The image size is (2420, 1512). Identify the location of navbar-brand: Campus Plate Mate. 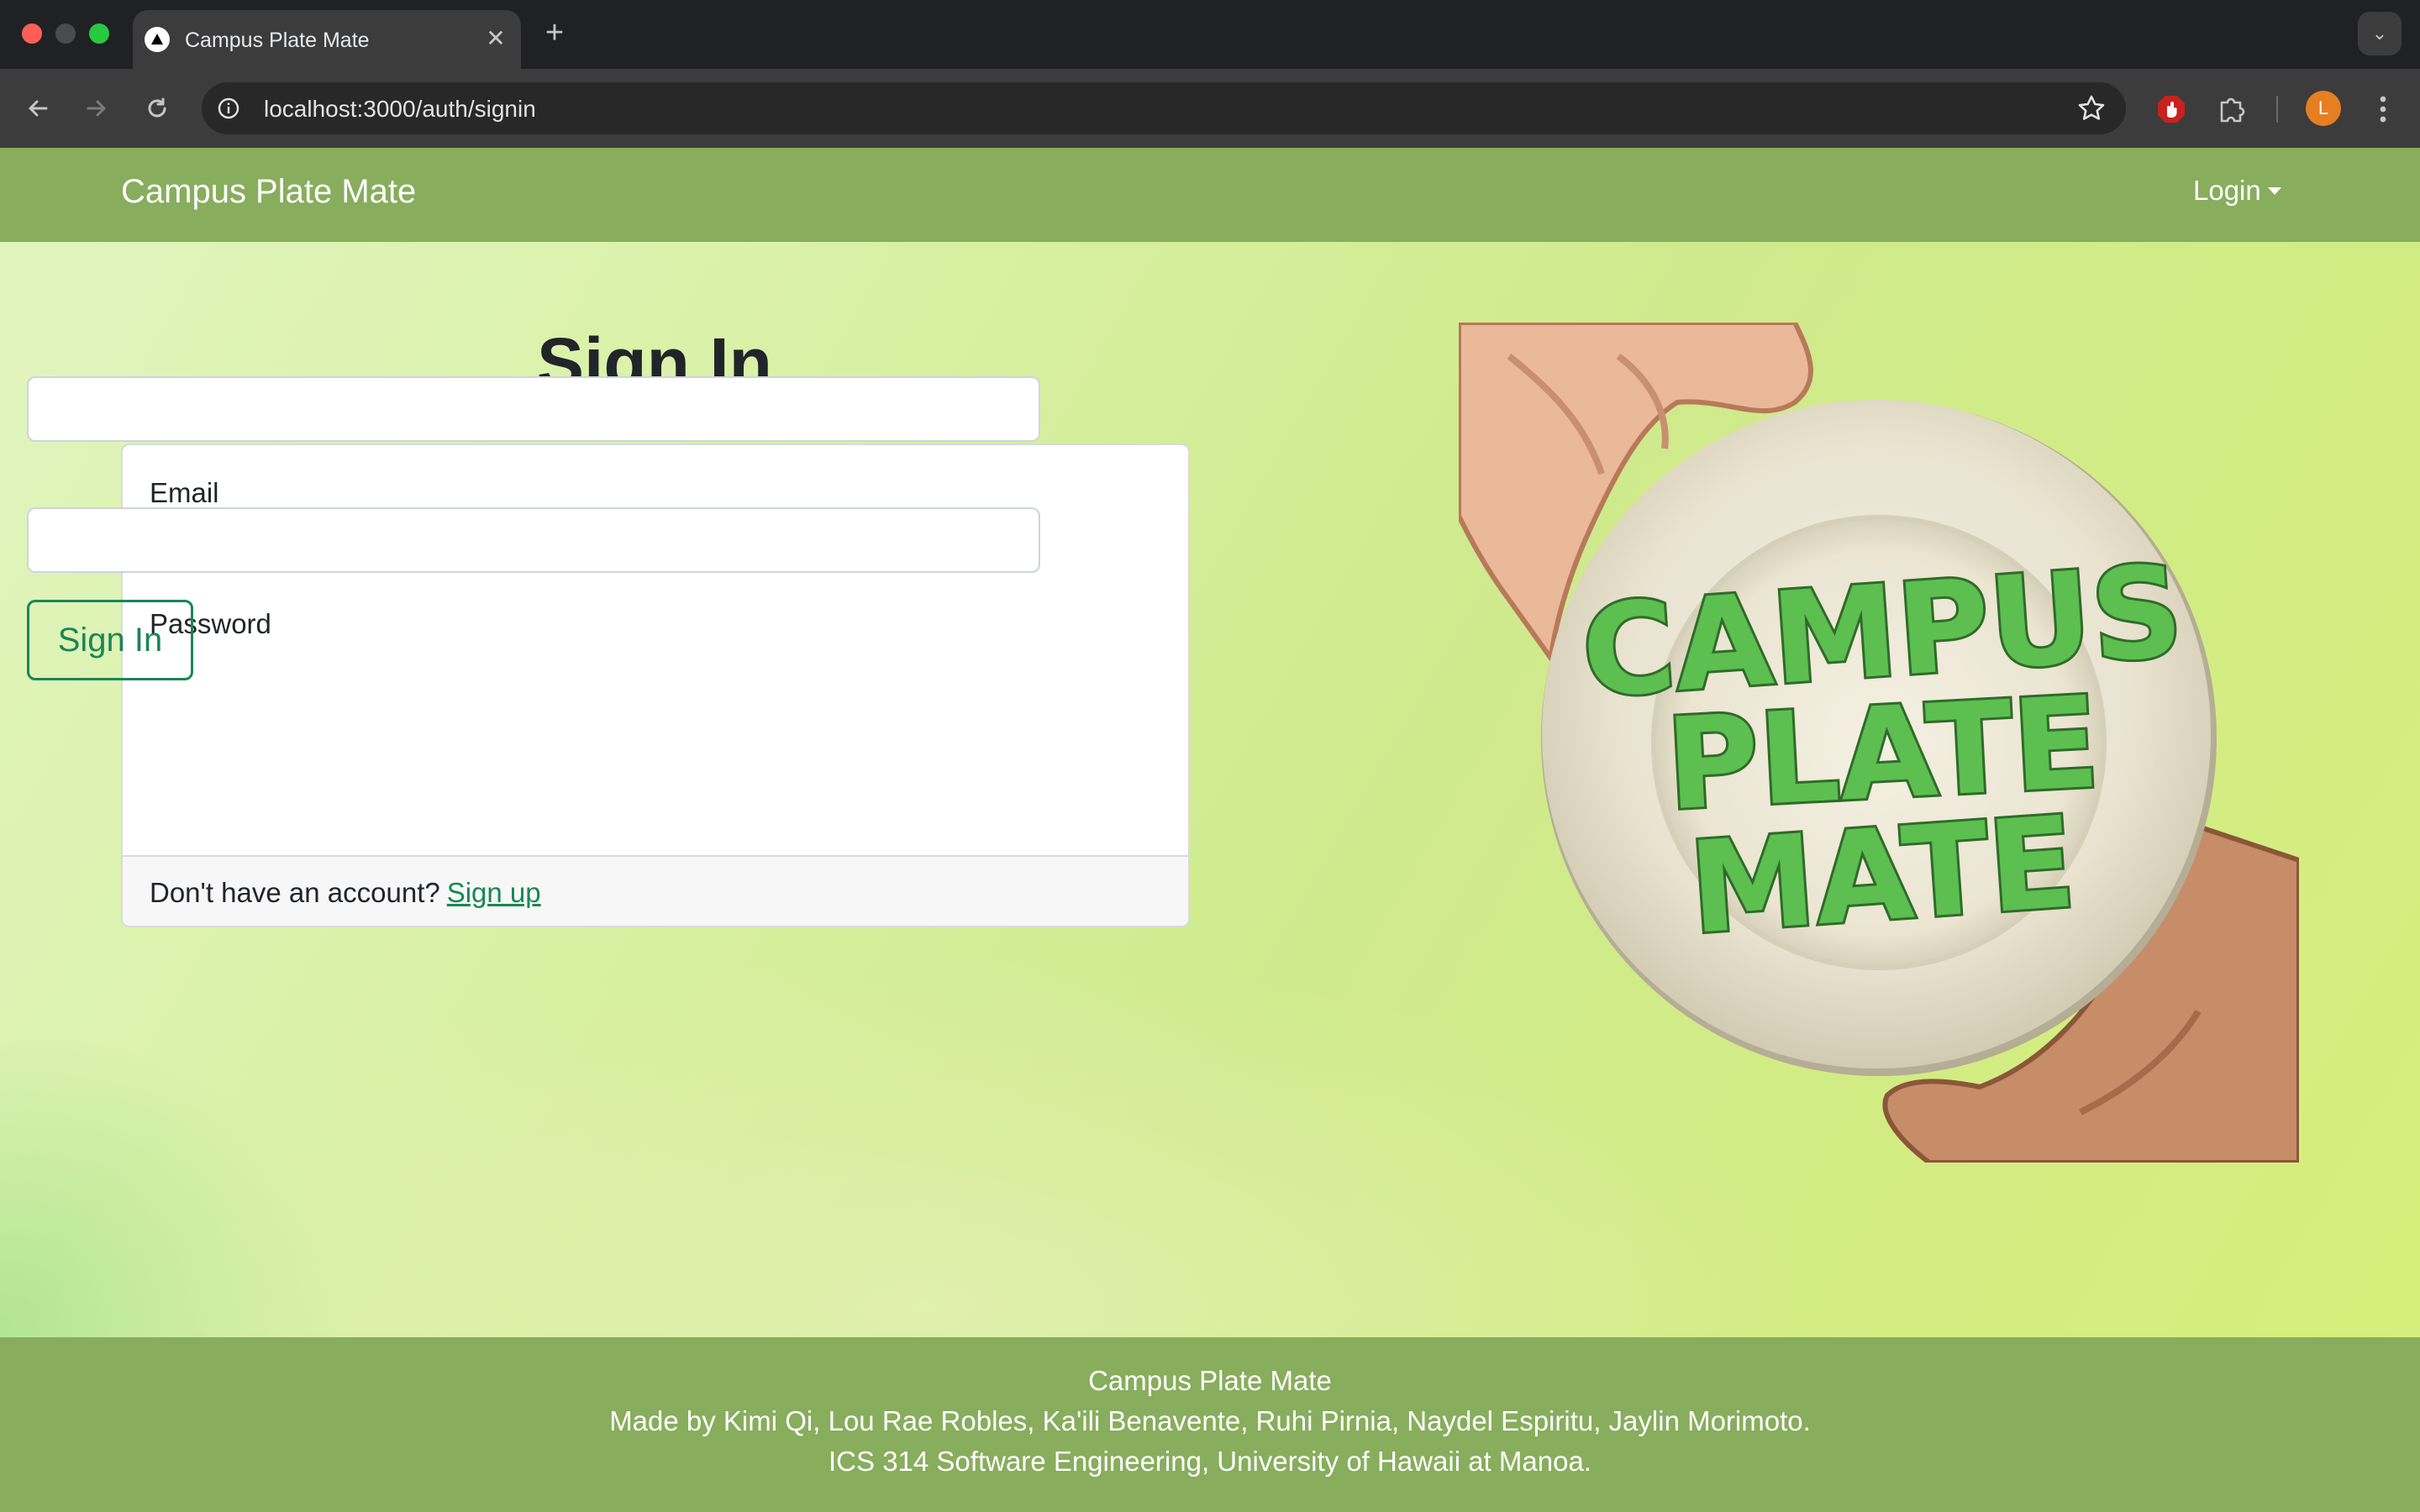
(268, 192).